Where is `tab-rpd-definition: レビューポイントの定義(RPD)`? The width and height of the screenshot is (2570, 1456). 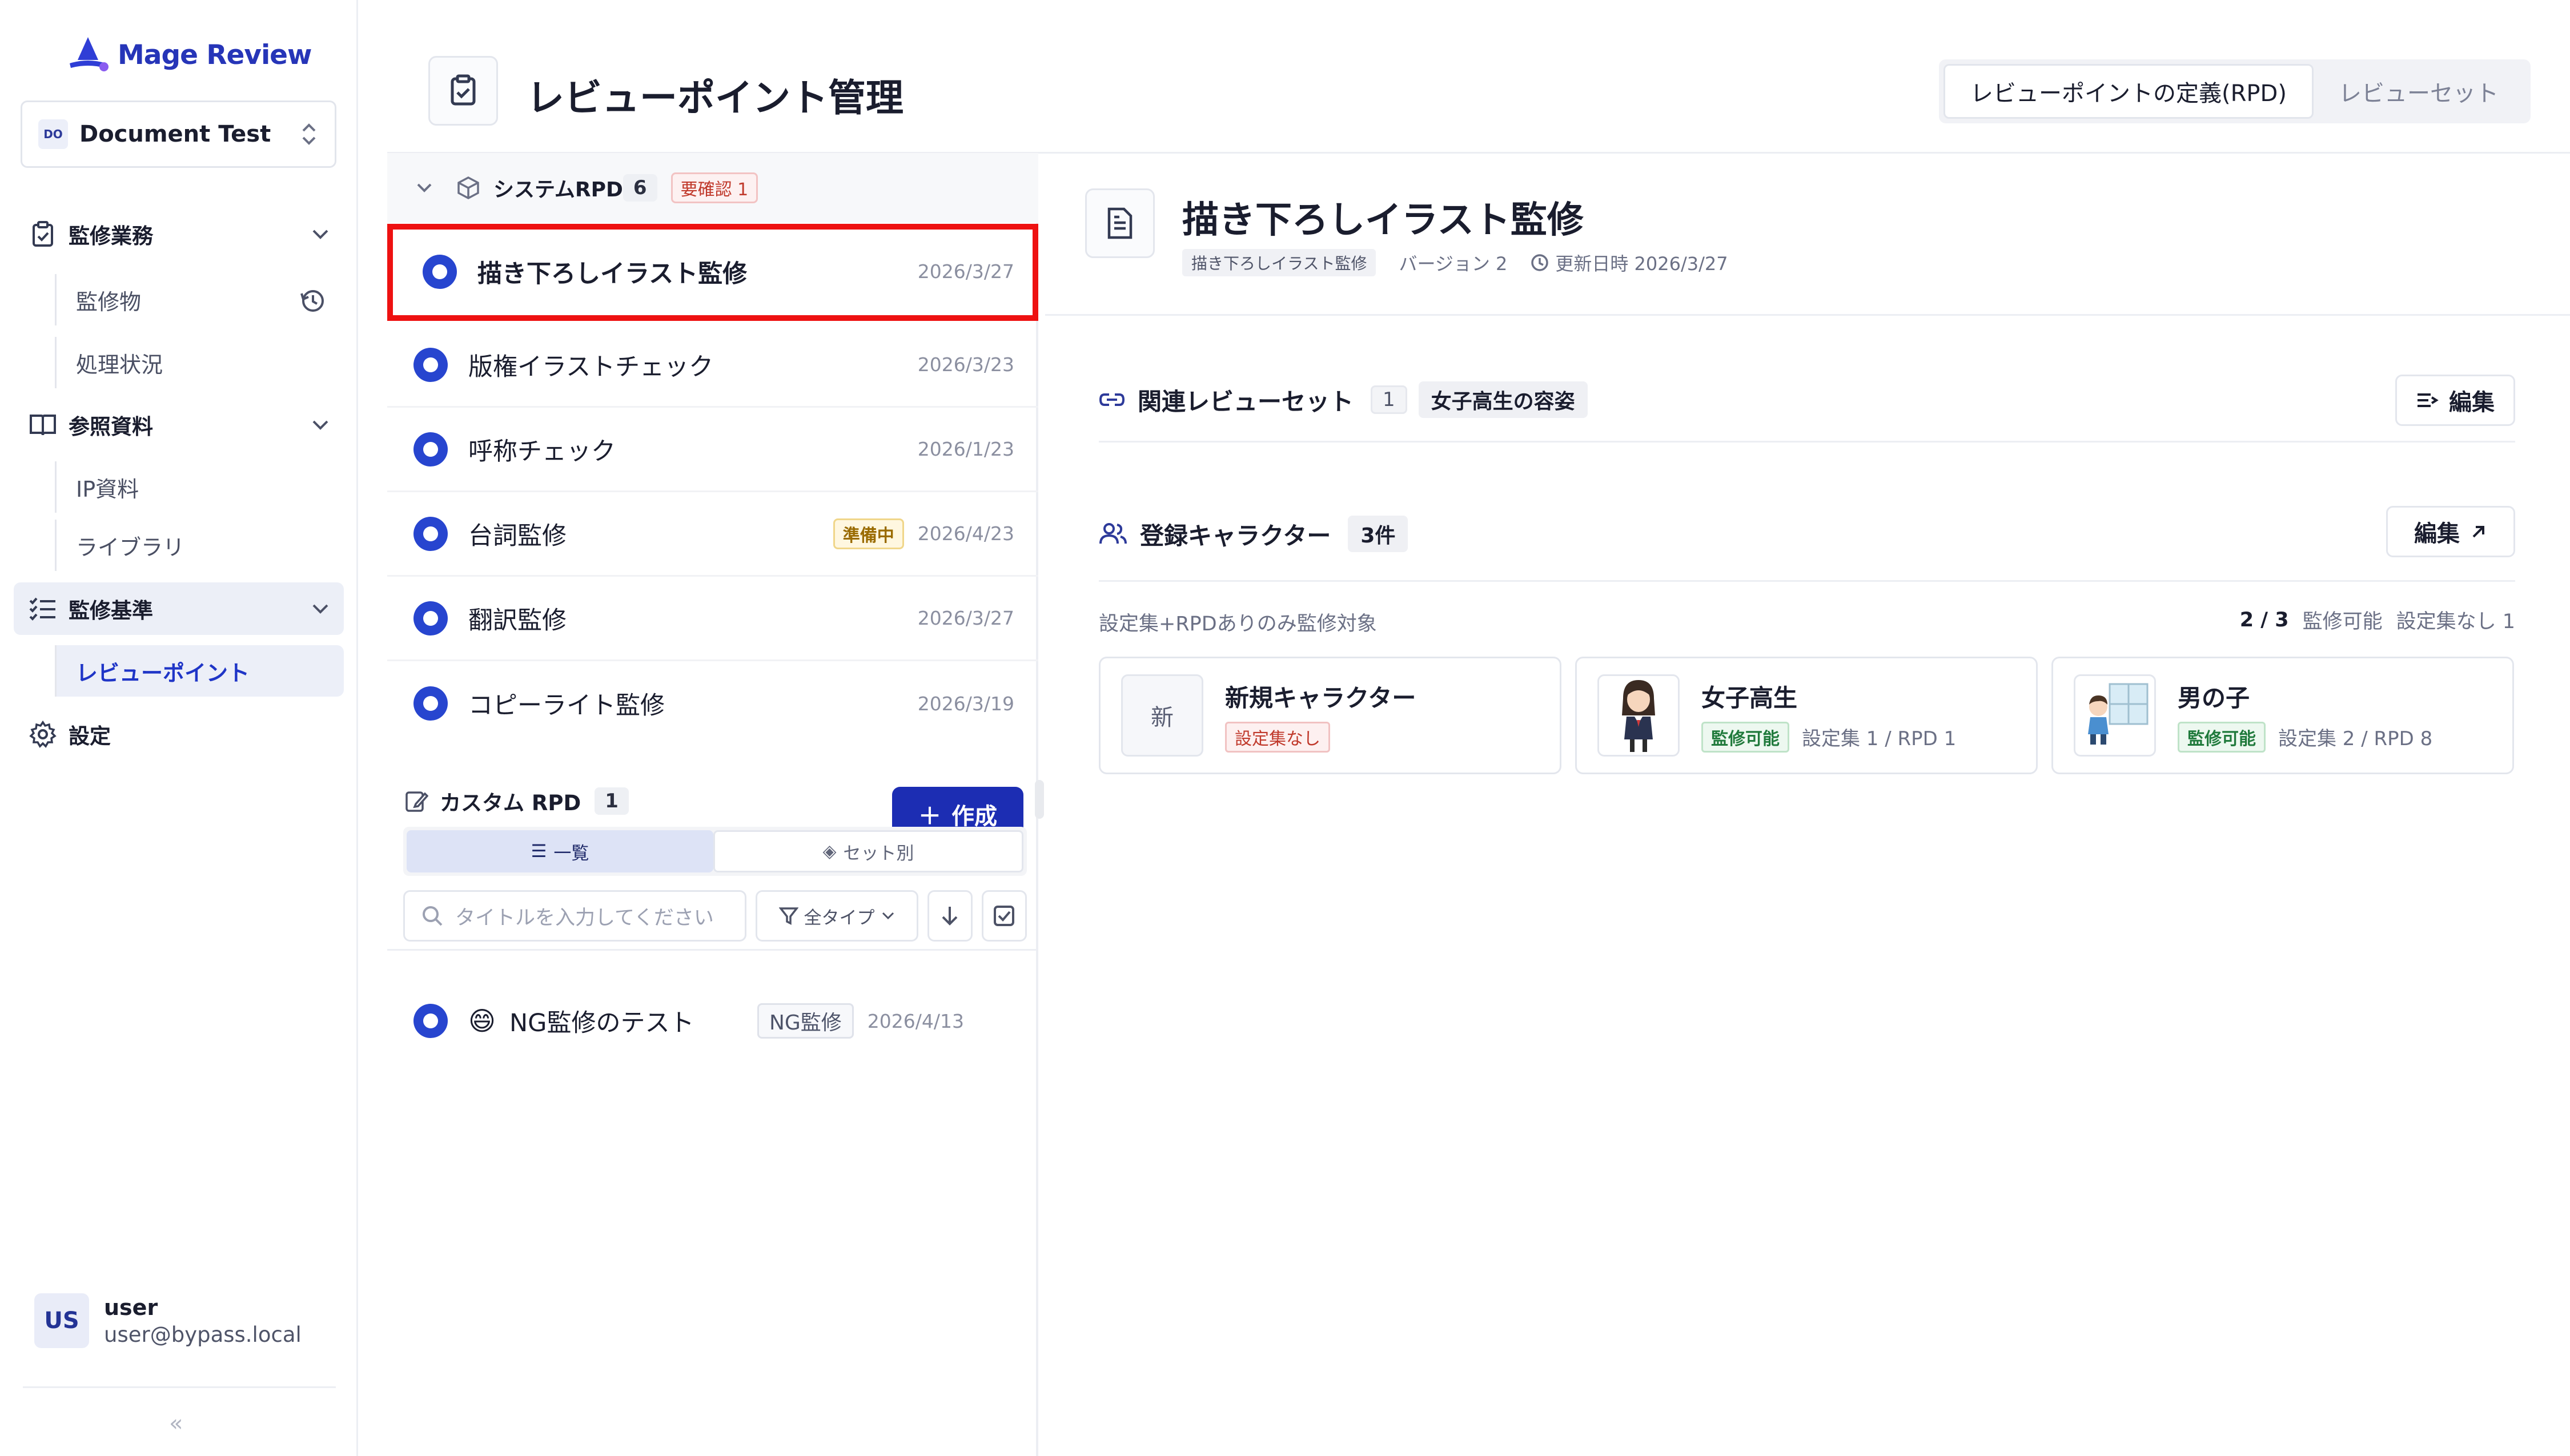
tab-rpd-definition: レビューポイントの定義(RPD) is located at coordinates (2128, 91).